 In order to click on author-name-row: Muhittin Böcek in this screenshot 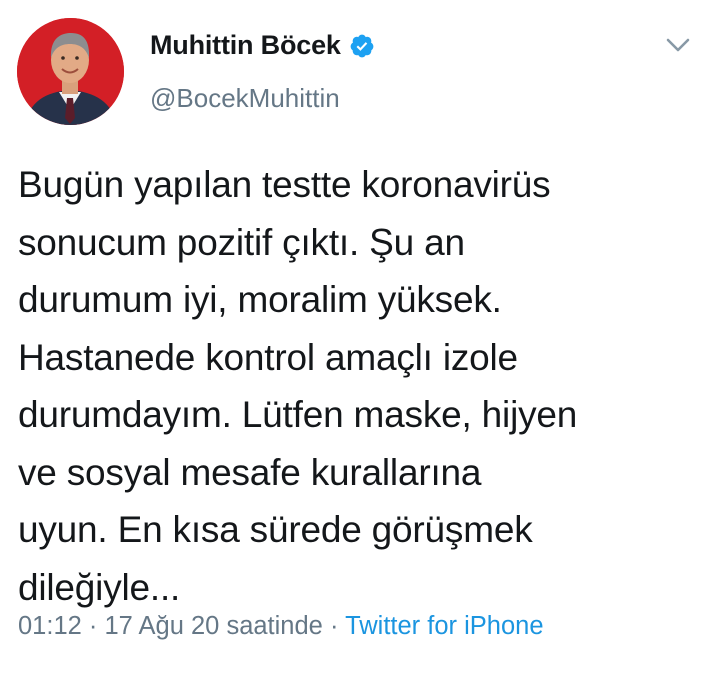, I will do `click(262, 45)`.